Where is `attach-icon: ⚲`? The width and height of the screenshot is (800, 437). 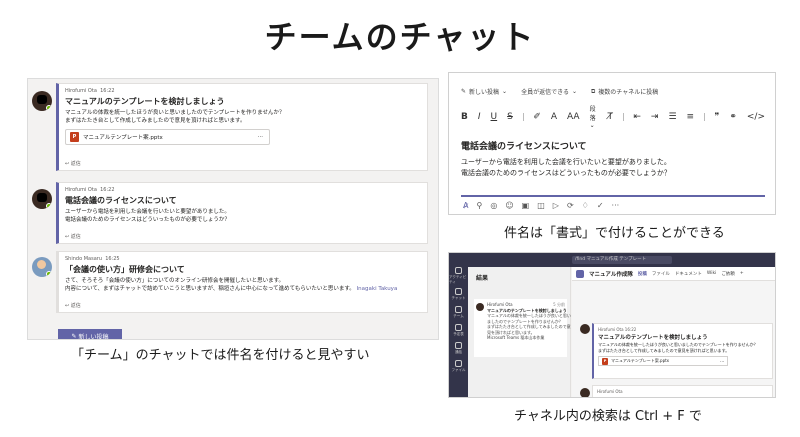 attach-icon: ⚲ is located at coordinates (479, 205).